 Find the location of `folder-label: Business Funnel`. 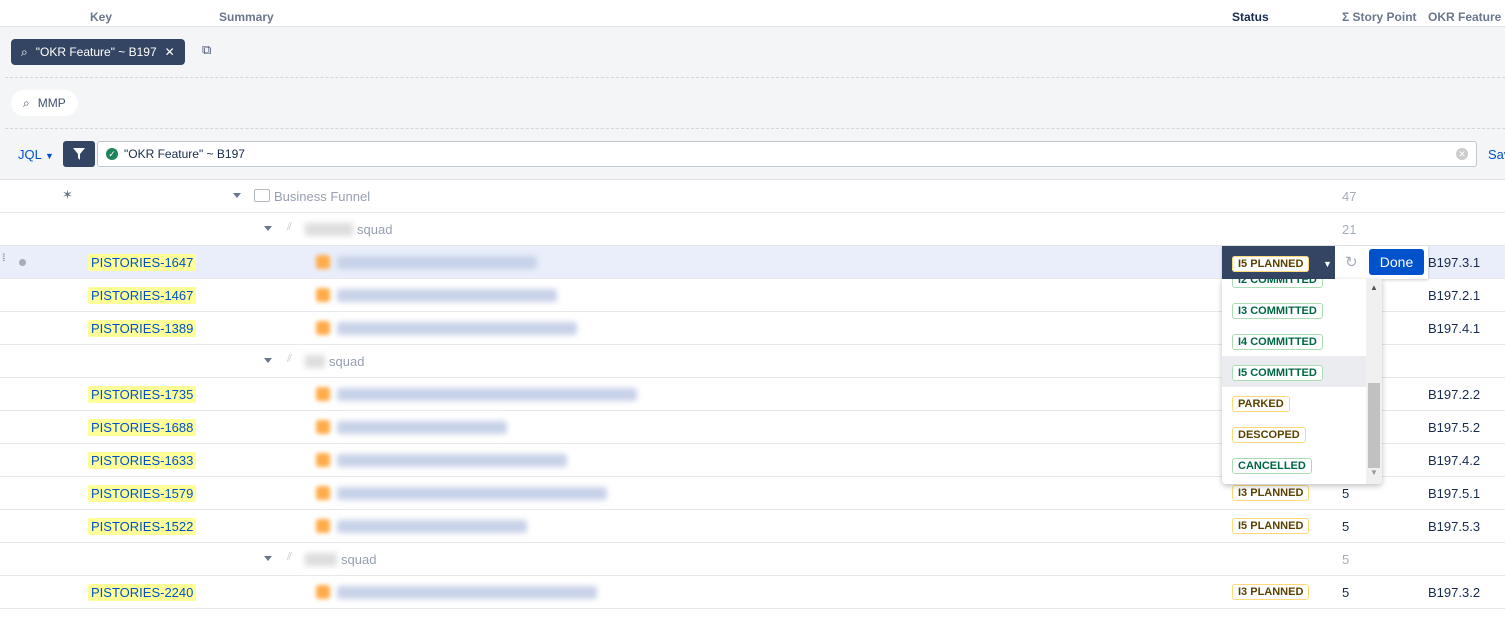

folder-label: Business Funnel is located at coordinates (322, 196).